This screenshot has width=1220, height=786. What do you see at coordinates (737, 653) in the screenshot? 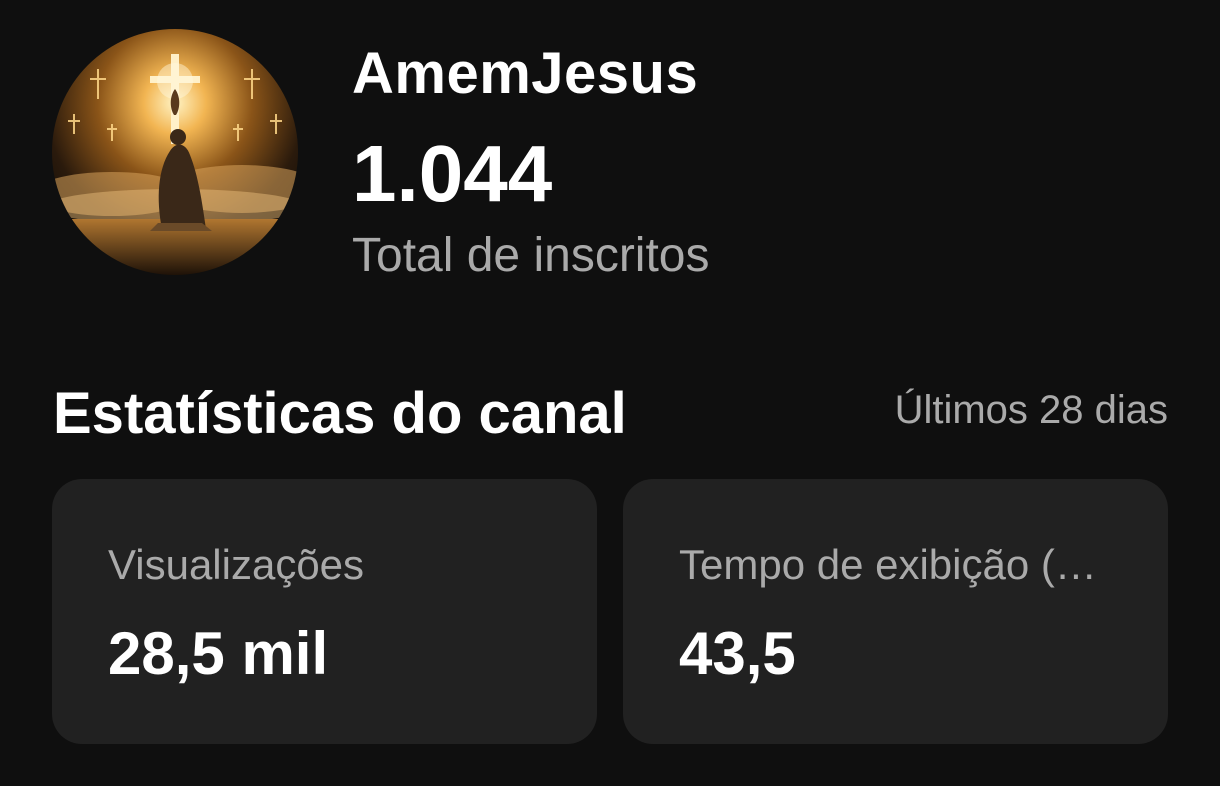
I see `watch-time-value: 43,5` at bounding box center [737, 653].